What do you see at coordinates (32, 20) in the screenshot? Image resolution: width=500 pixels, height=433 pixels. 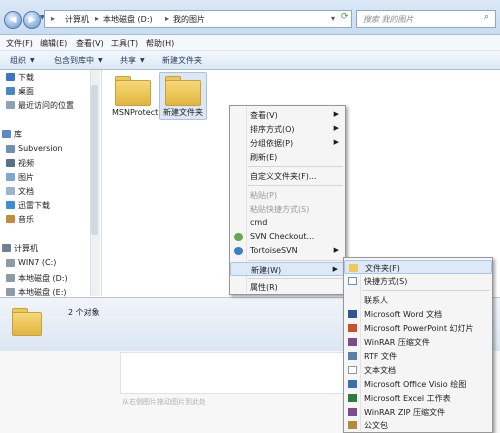 I see `forward-button: ▶` at bounding box center [32, 20].